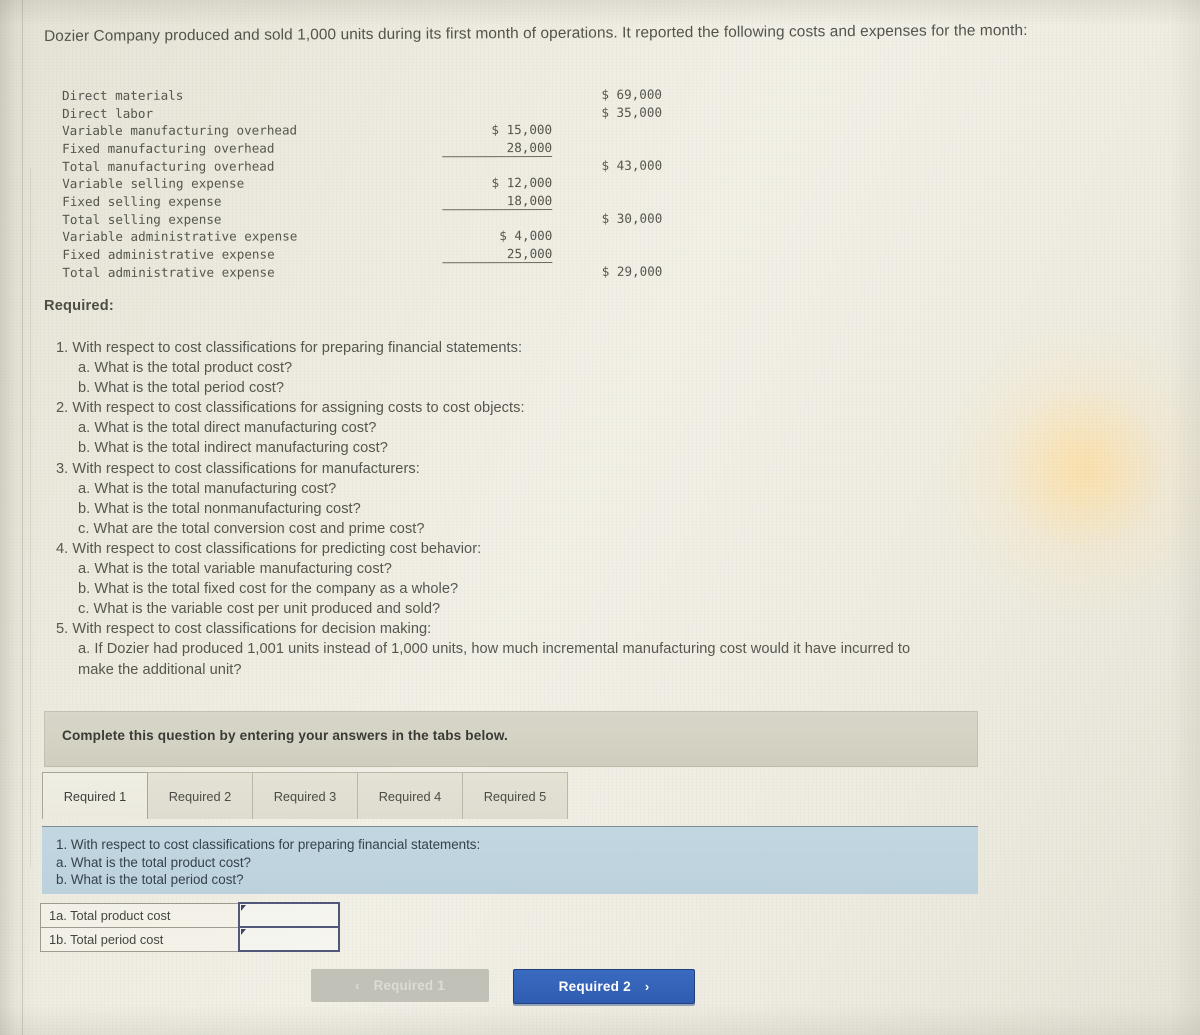 The height and width of the screenshot is (1035, 1200). What do you see at coordinates (632, 112) in the screenshot?
I see `cost-row-total: $ 35,000` at bounding box center [632, 112].